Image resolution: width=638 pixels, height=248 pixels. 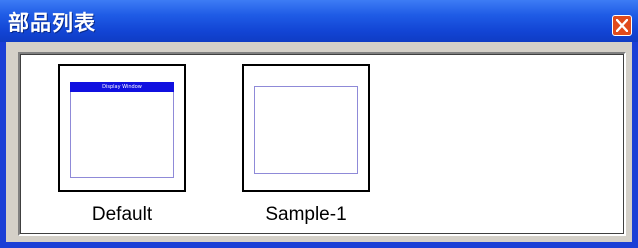 I want to click on part-thumbnail, so click(x=306, y=128).